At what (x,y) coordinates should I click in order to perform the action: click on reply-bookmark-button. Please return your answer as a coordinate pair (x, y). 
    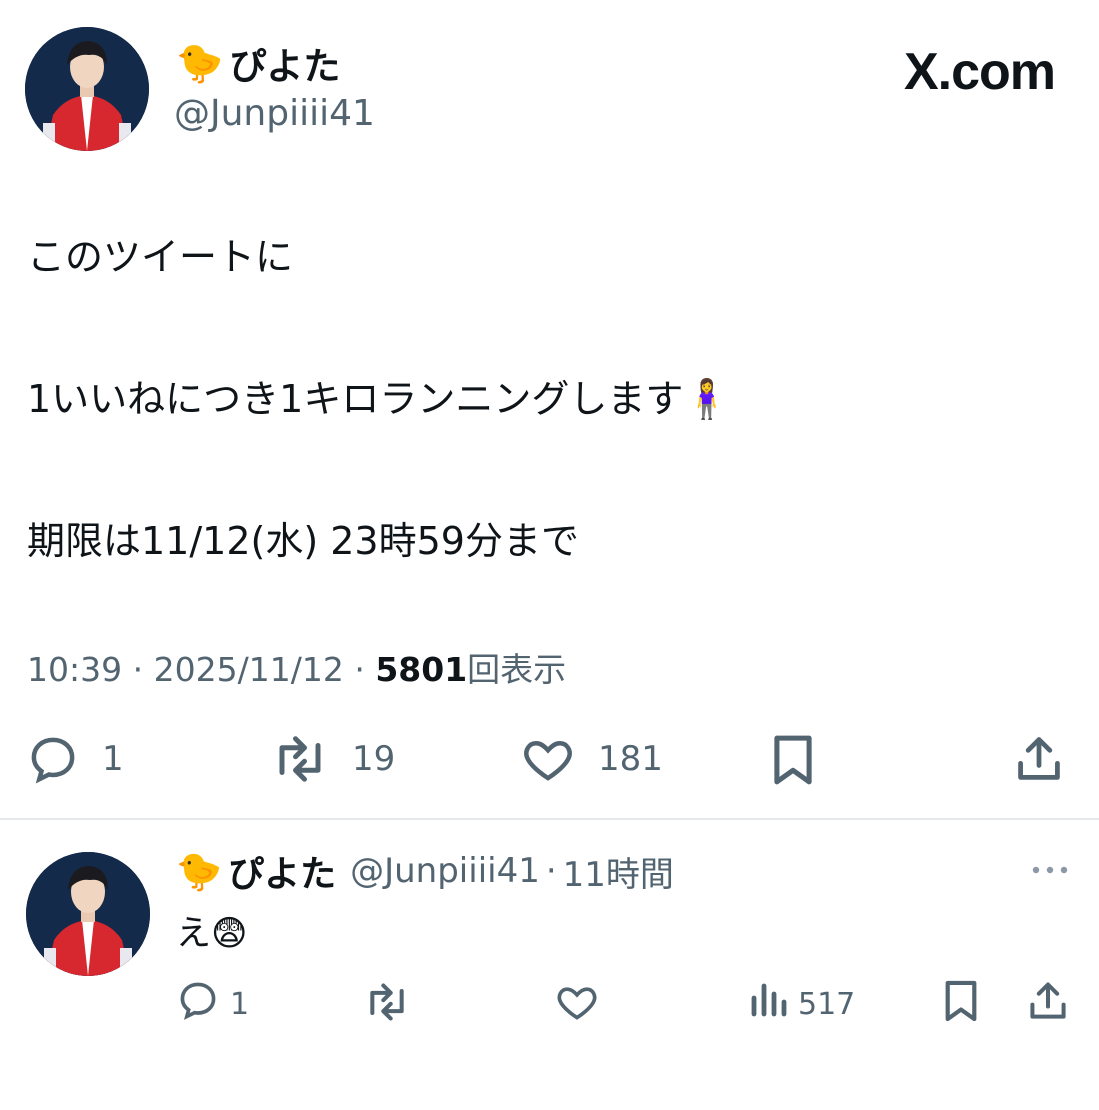
    Looking at the image, I should click on (961, 1003).